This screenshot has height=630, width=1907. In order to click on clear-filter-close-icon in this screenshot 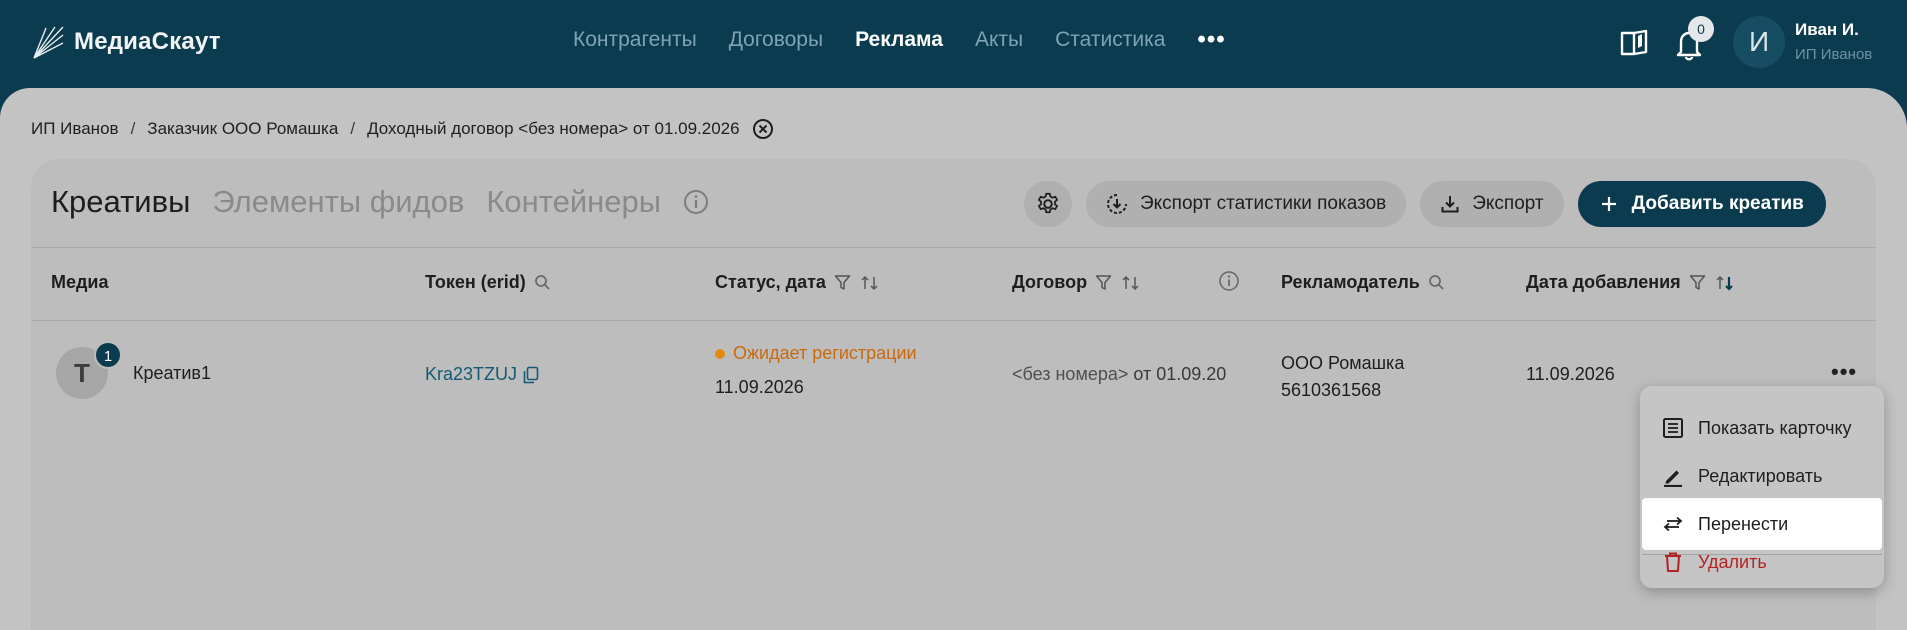, I will do `click(763, 129)`.